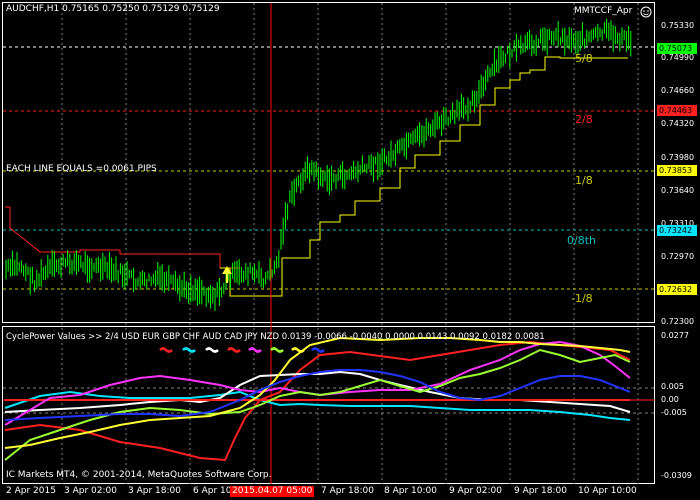 This screenshot has width=700, height=500. Describe the element at coordinates (677, 170) in the screenshot. I see `price-box-1-8: 0.73853` at that location.